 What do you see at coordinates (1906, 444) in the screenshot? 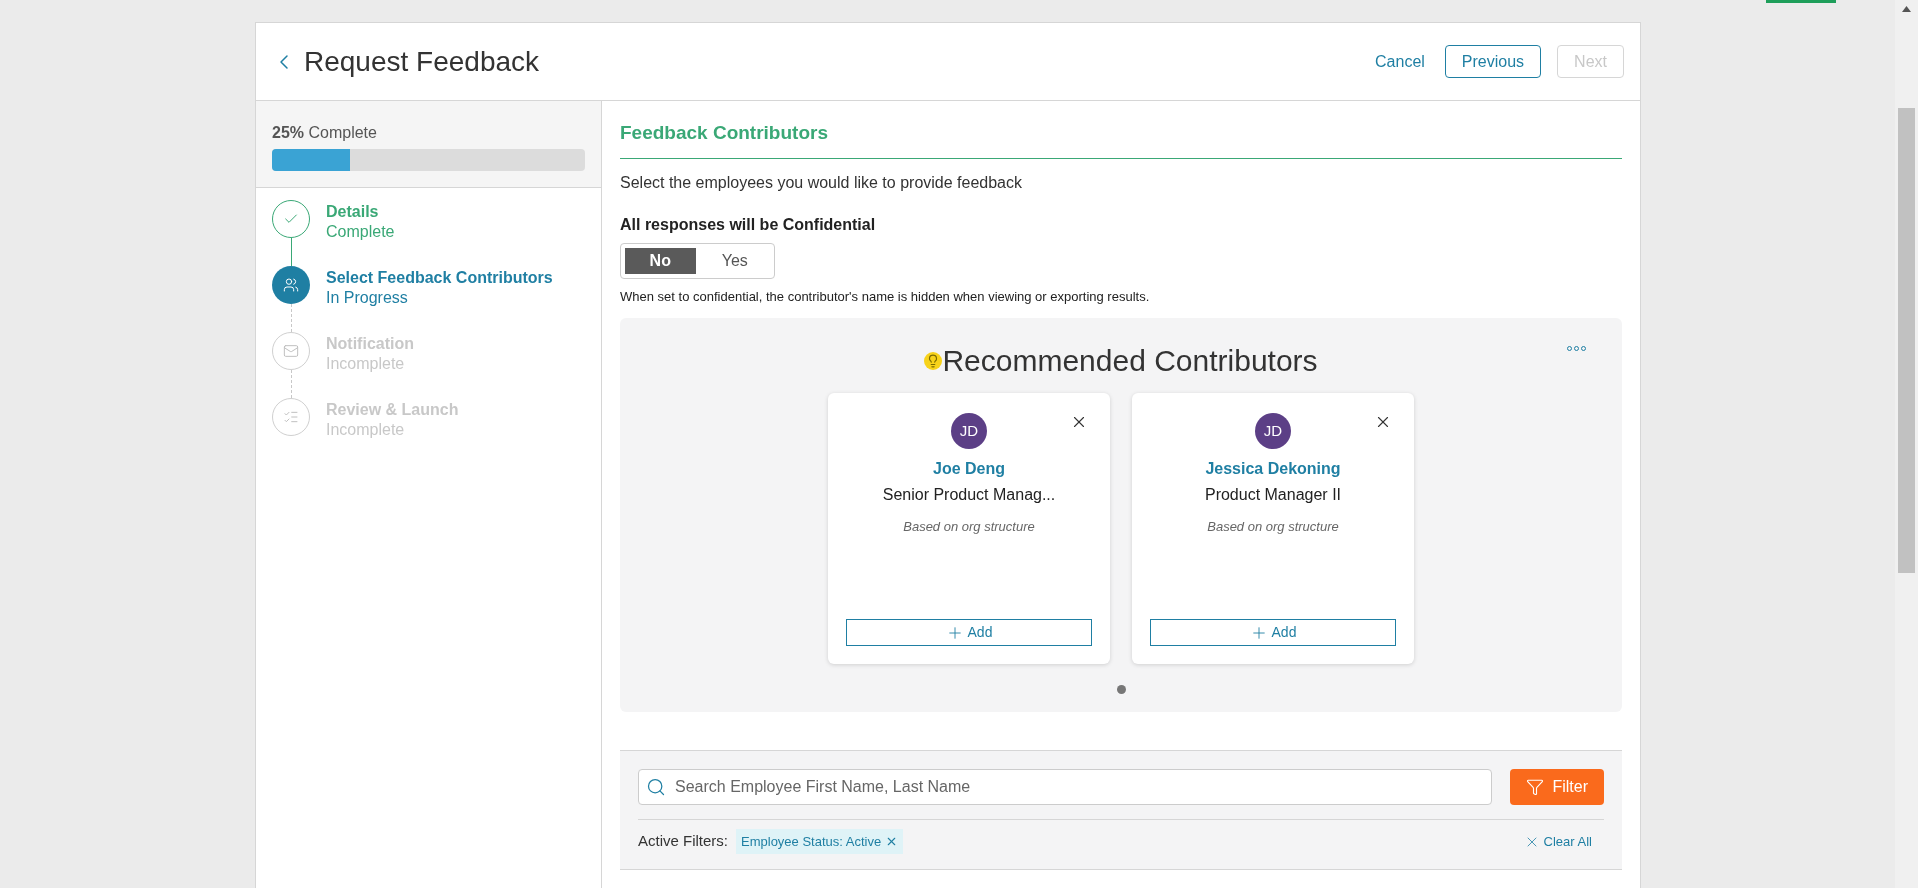
I see `scrollbar` at bounding box center [1906, 444].